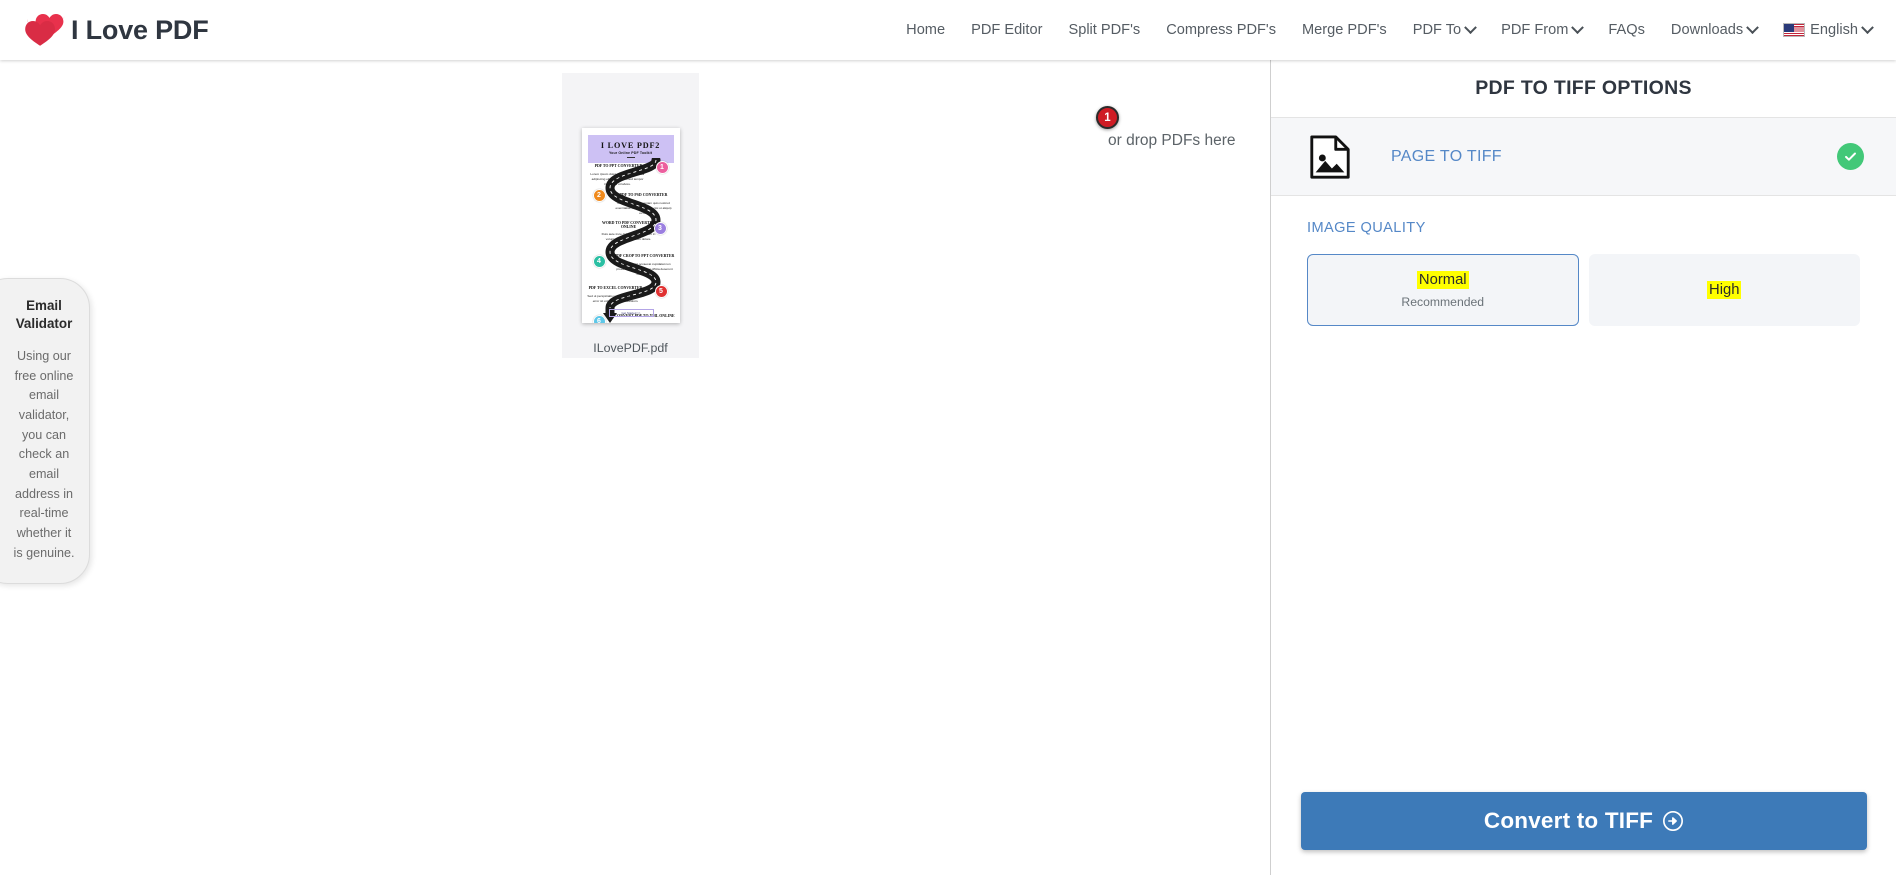 The image size is (1896, 875). I want to click on drop-hint-text: or drop PDFs here, so click(1172, 140).